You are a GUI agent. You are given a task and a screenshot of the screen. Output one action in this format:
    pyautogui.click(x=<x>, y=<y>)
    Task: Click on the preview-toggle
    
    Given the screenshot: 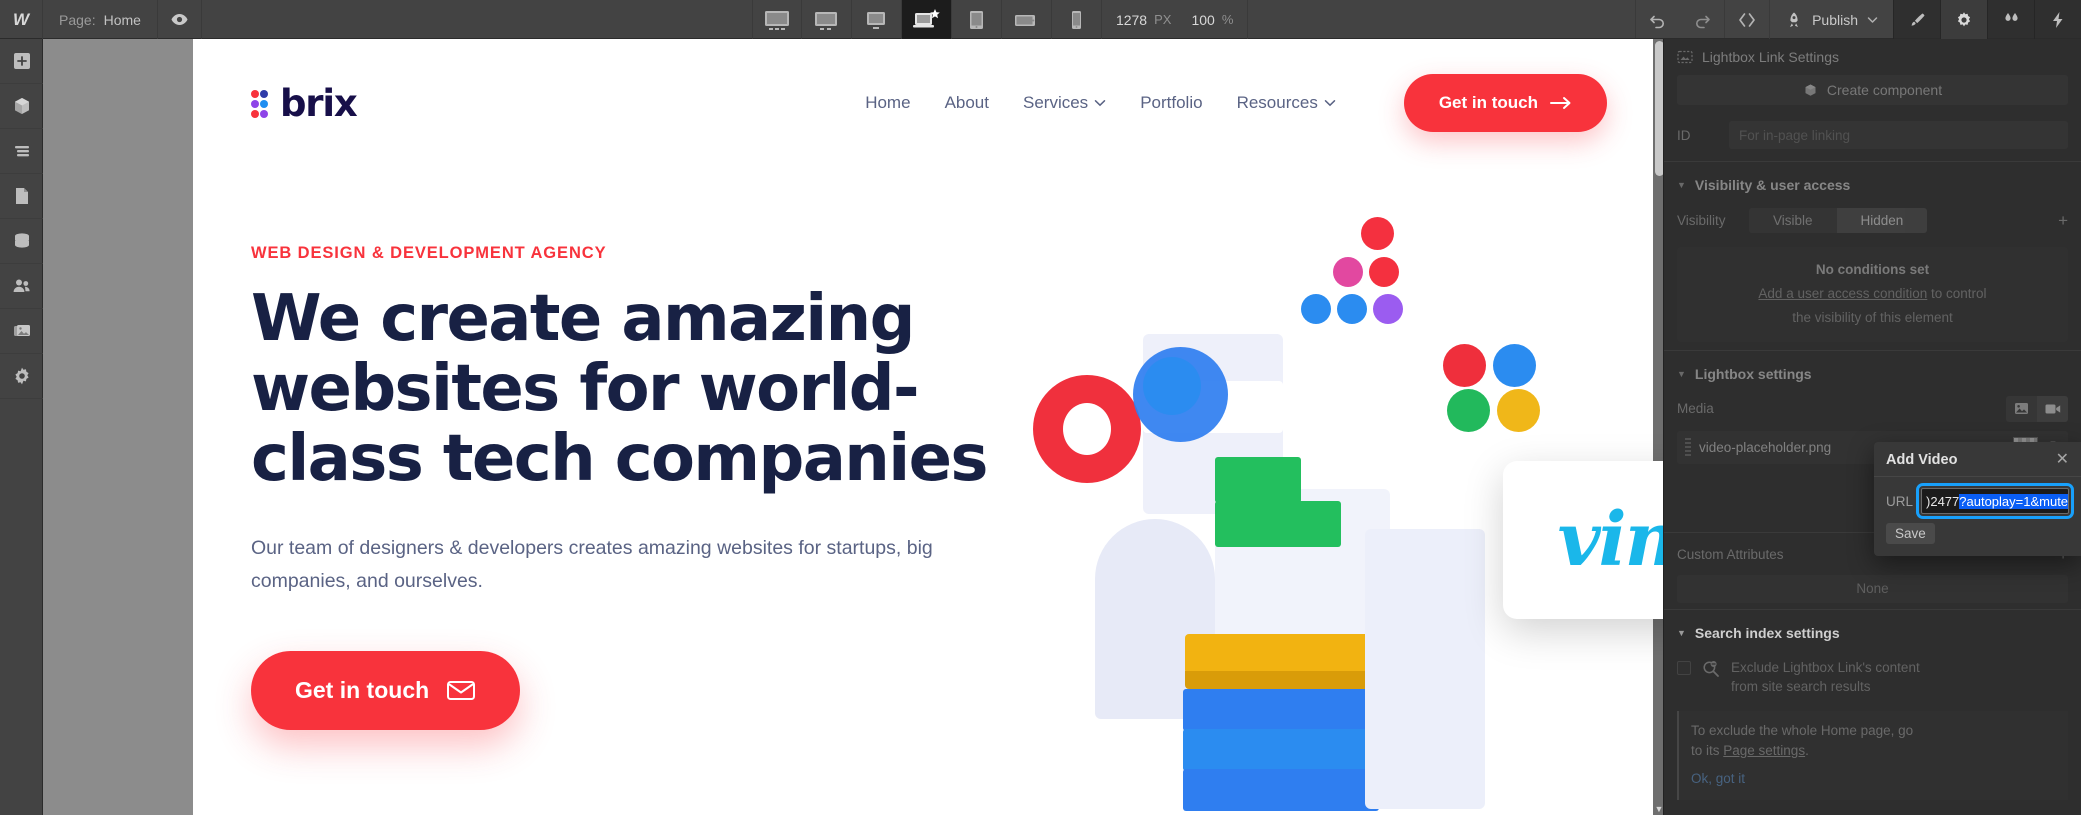 What is the action you would take?
    pyautogui.click(x=180, y=19)
    